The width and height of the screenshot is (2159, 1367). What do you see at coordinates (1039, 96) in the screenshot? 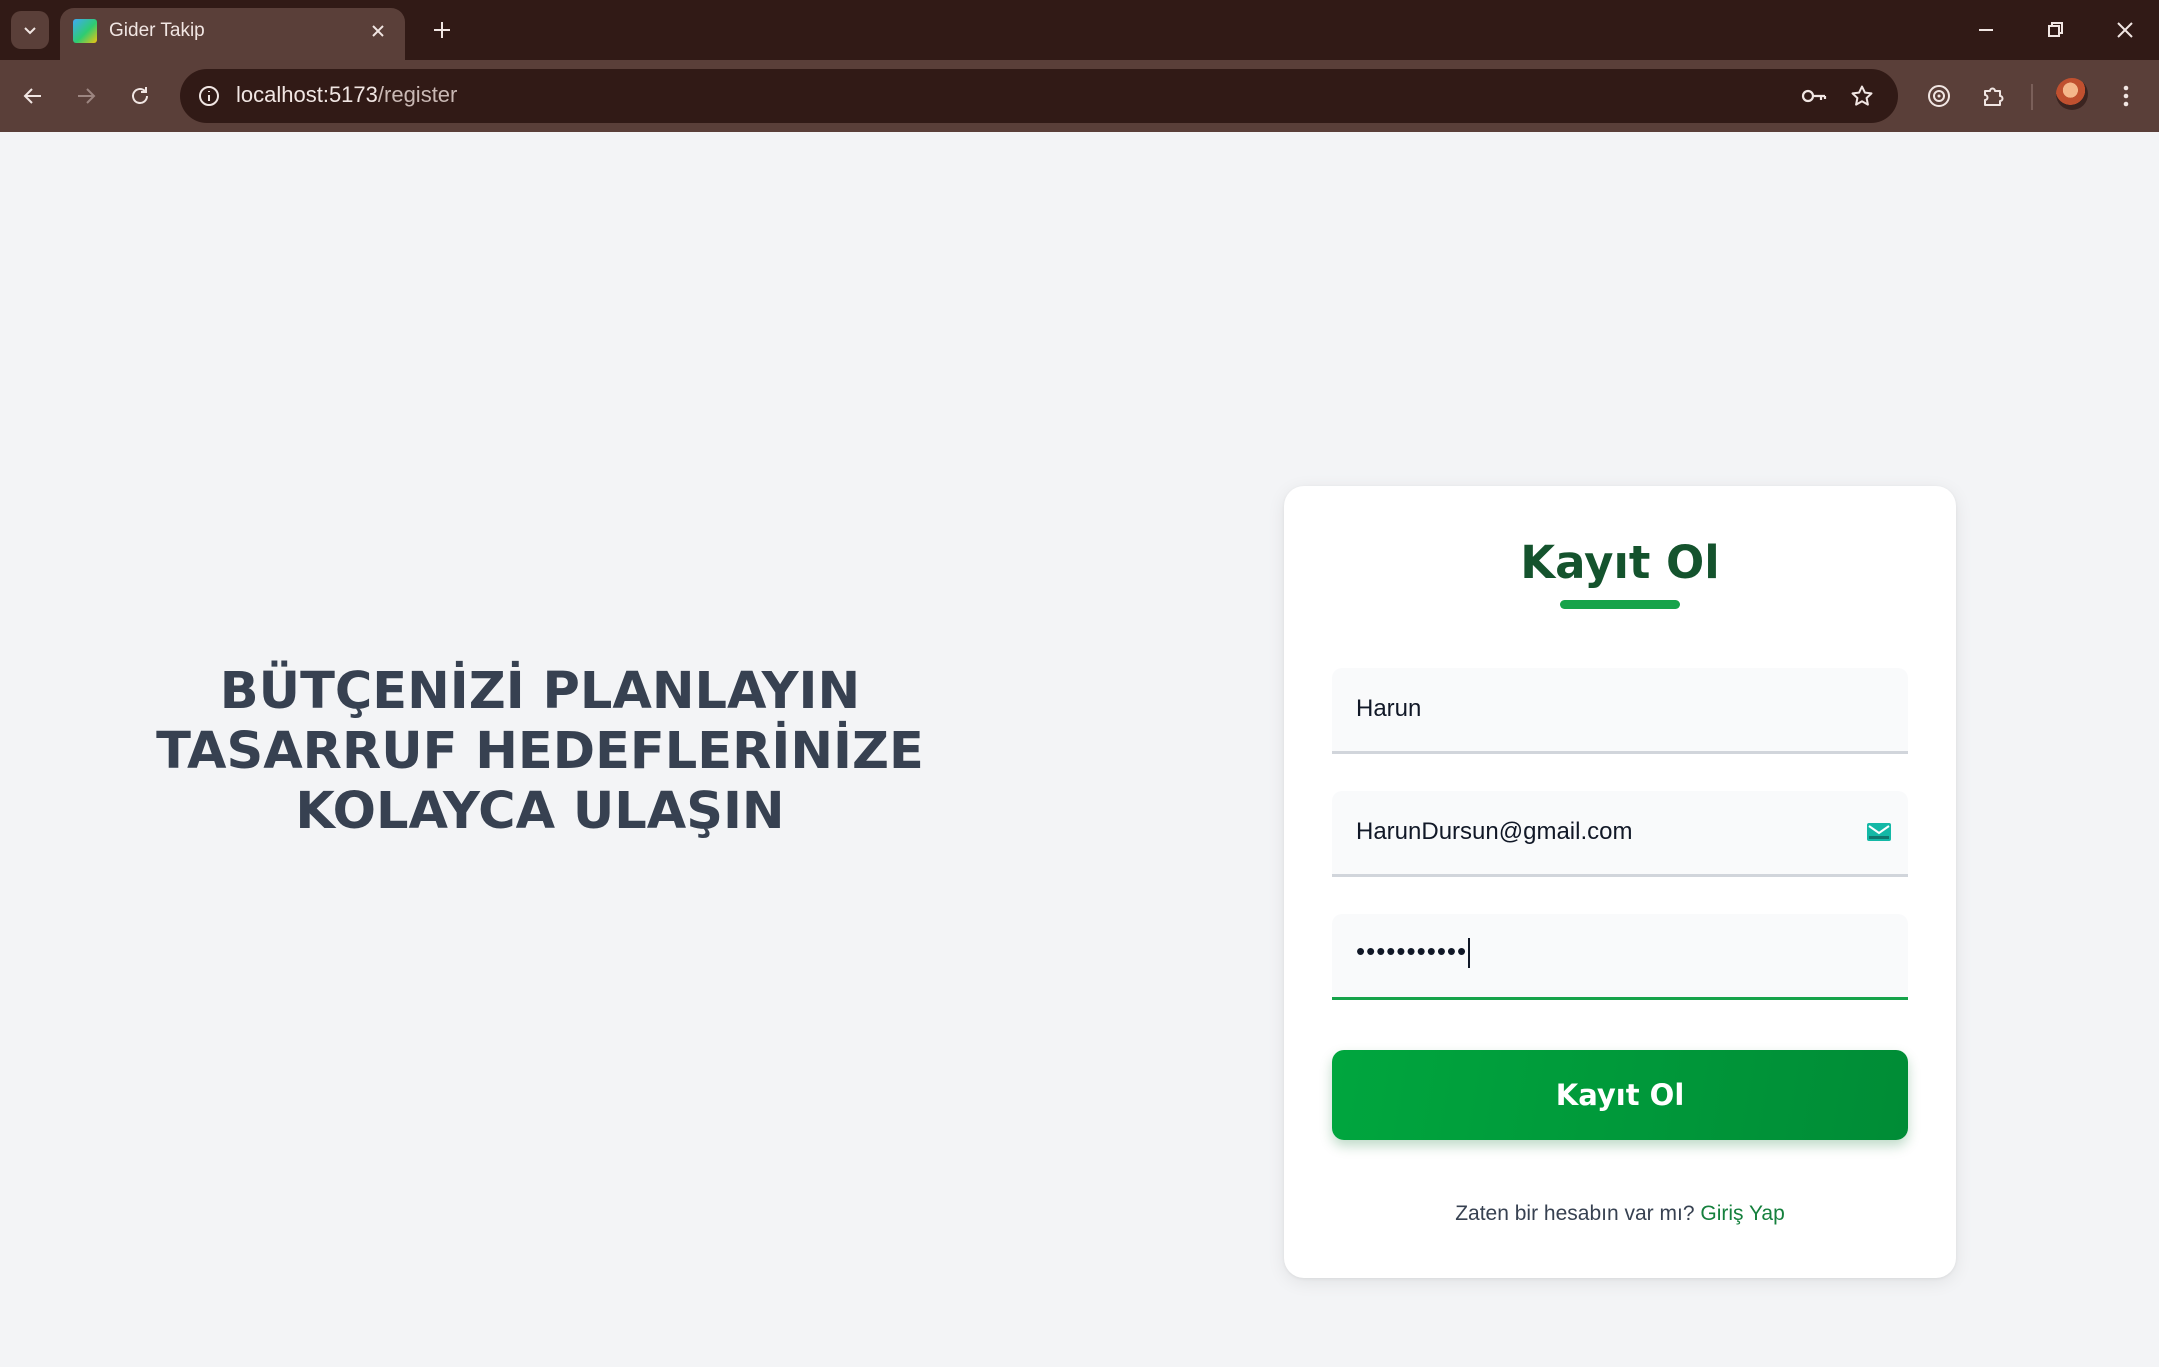
I see `address-bar: localhost:5173/register` at bounding box center [1039, 96].